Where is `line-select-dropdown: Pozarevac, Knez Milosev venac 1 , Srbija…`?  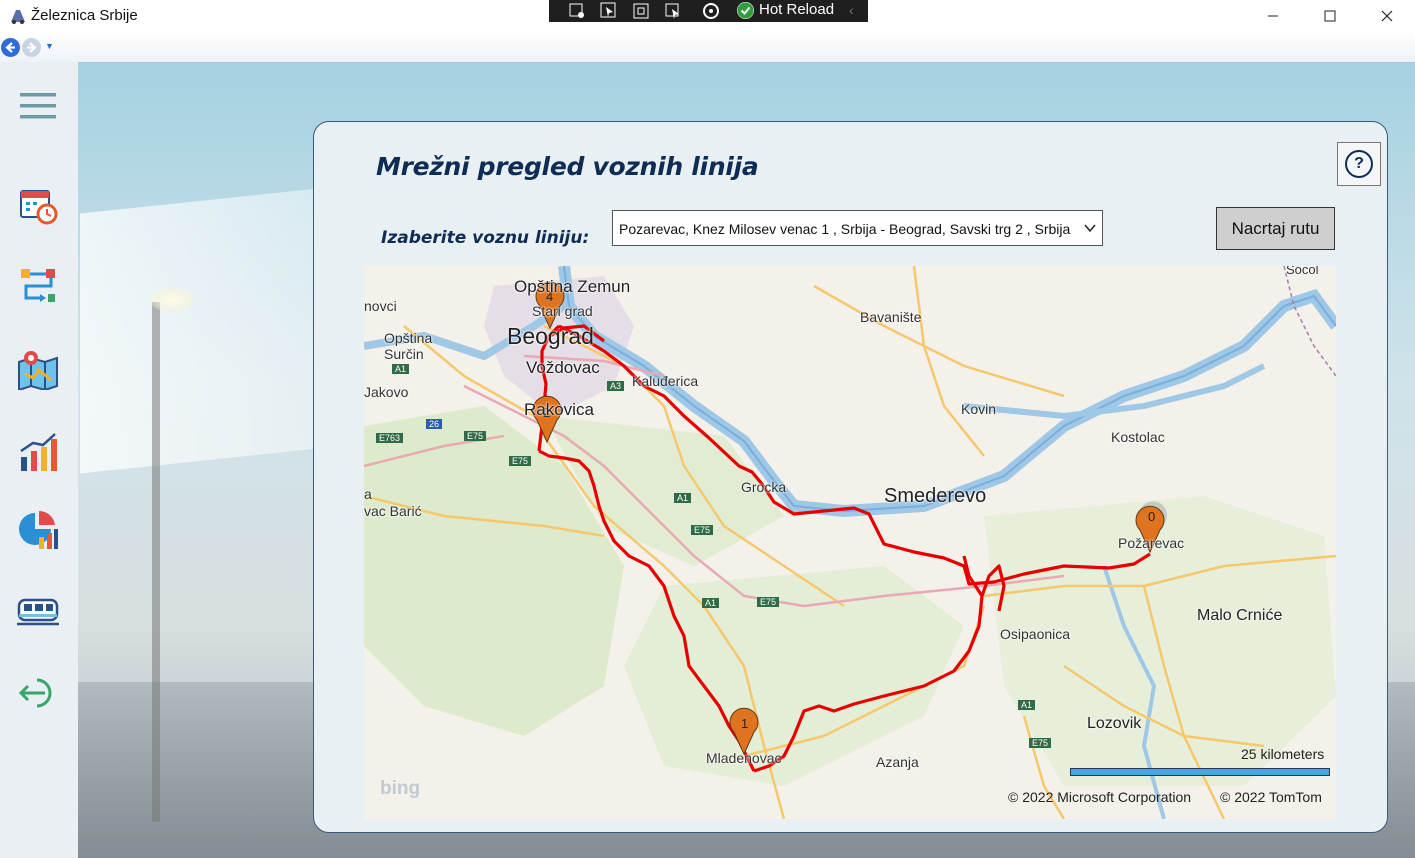
line-select-dropdown: Pozarevac, Knez Milosev venac 1 , Srbija… is located at coordinates (857, 228).